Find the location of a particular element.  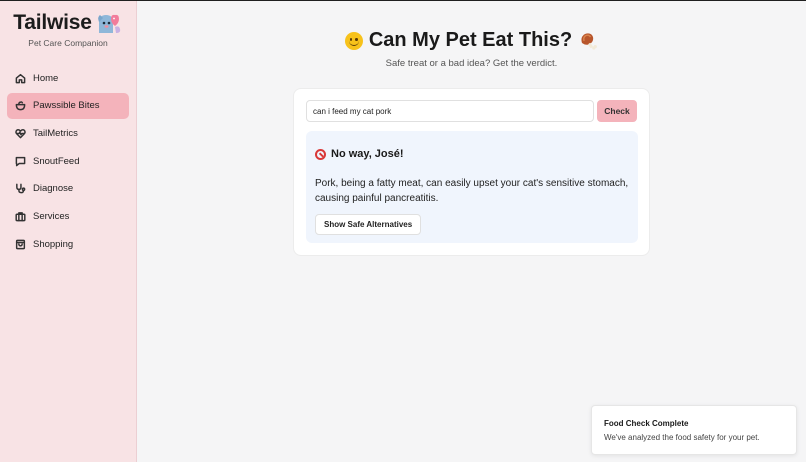

sidebar-item-label: Pawssible Bites is located at coordinates (66, 106).